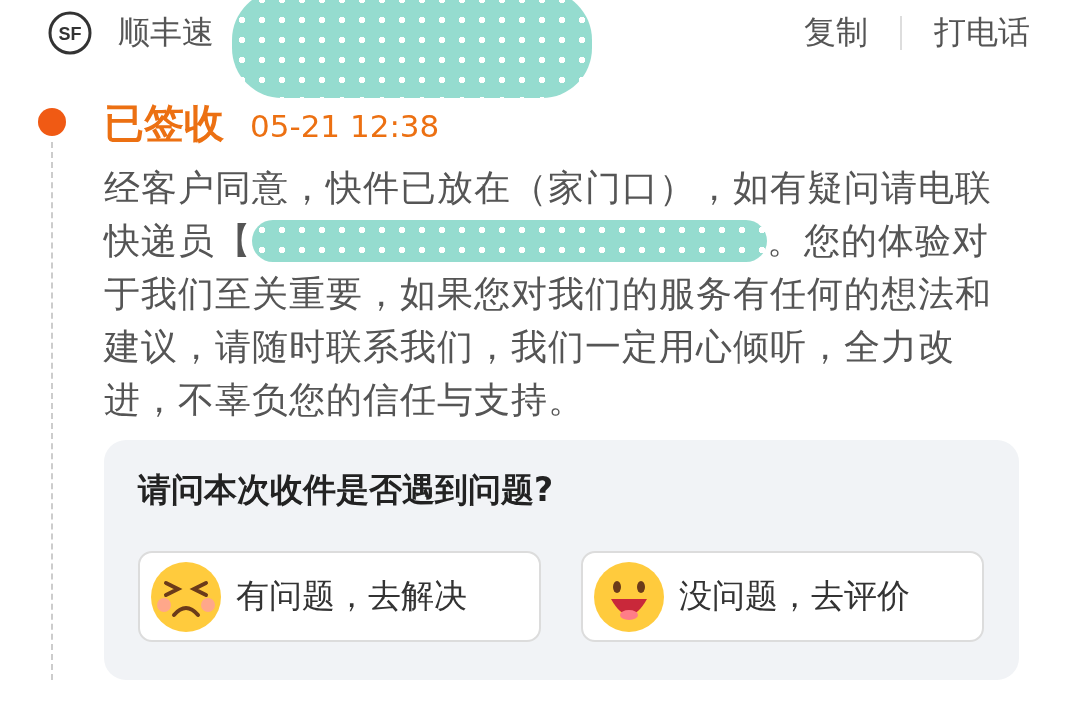 This screenshot has height=716, width=1080. What do you see at coordinates (836, 33) in the screenshot?
I see `action-link: 复制` at bounding box center [836, 33].